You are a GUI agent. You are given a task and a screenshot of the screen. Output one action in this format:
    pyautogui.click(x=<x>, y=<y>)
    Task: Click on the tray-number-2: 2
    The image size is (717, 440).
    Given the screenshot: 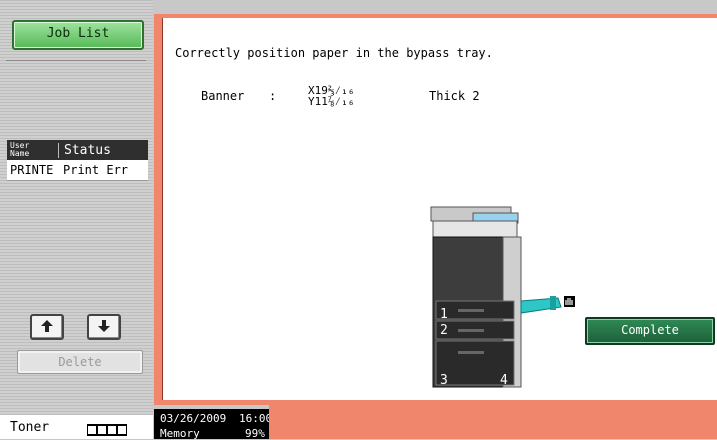 What is the action you would take?
    pyautogui.click(x=444, y=330)
    